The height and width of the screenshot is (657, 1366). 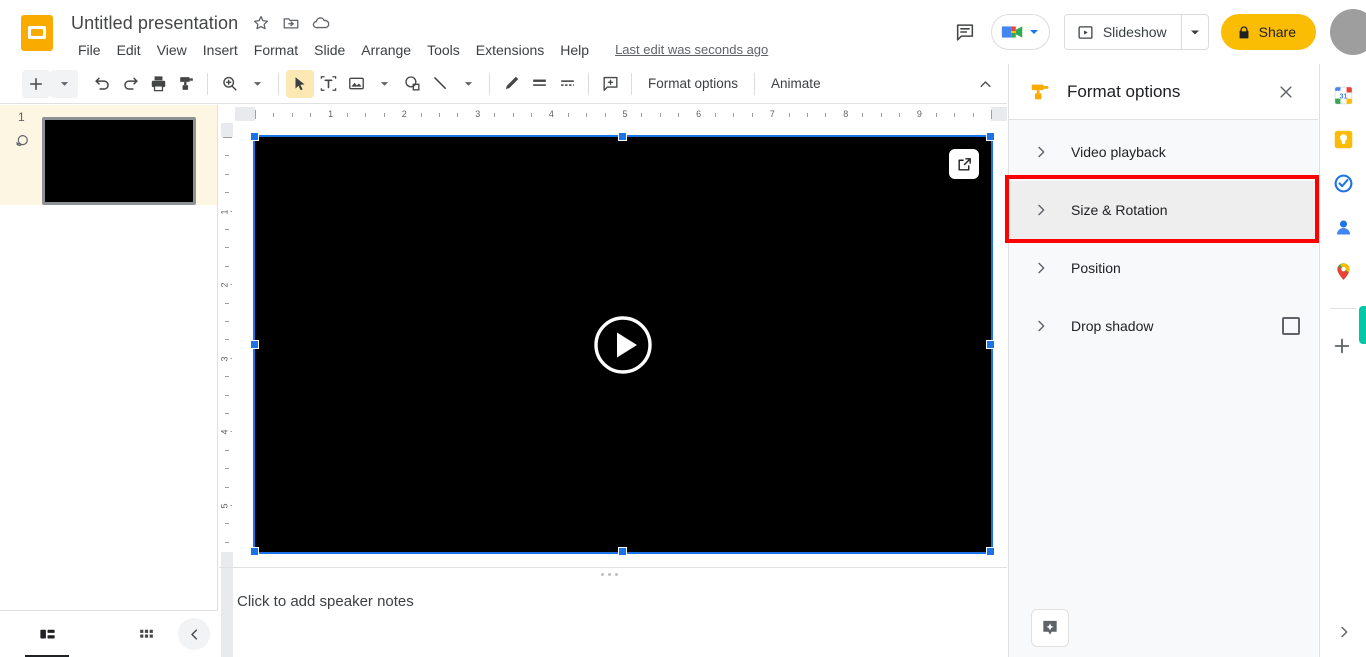 I want to click on ruler-label: 4, so click(x=551, y=114).